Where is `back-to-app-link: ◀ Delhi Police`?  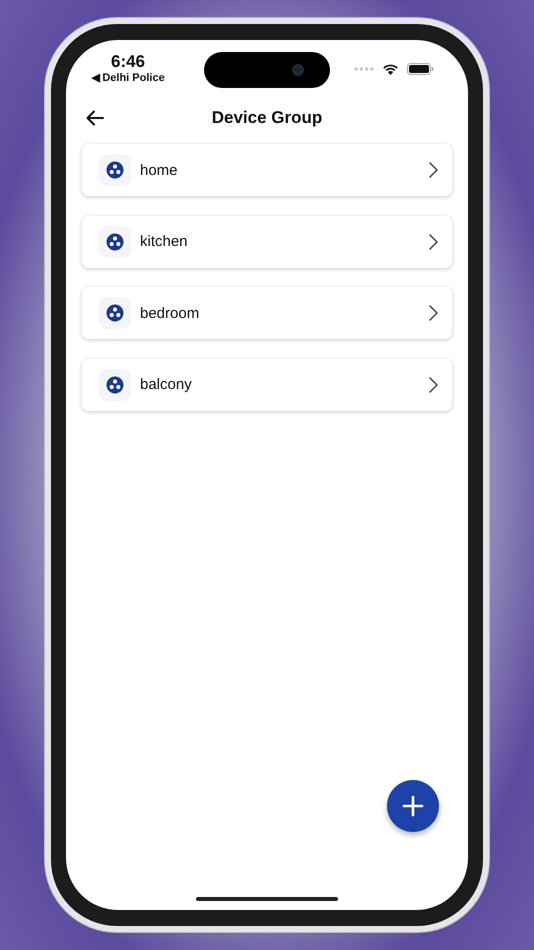
back-to-app-link: ◀ Delhi Police is located at coordinates (128, 78).